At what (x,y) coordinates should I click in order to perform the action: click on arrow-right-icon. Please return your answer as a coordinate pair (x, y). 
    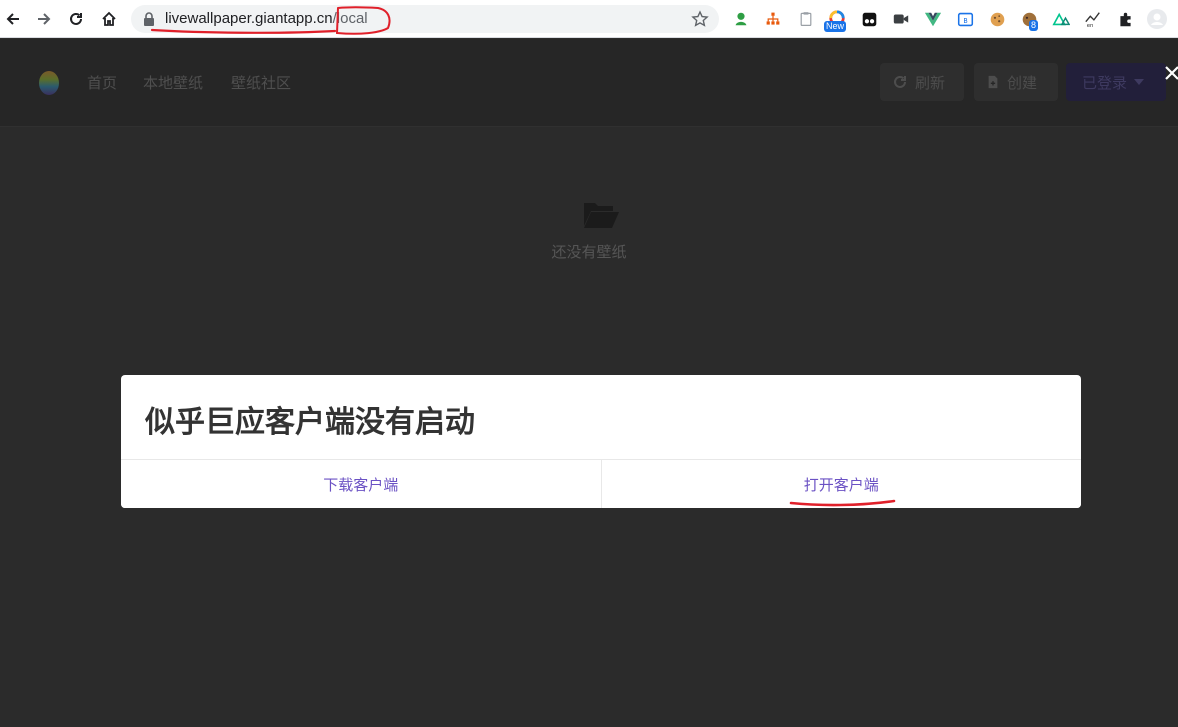
    Looking at the image, I should click on (44, 19).